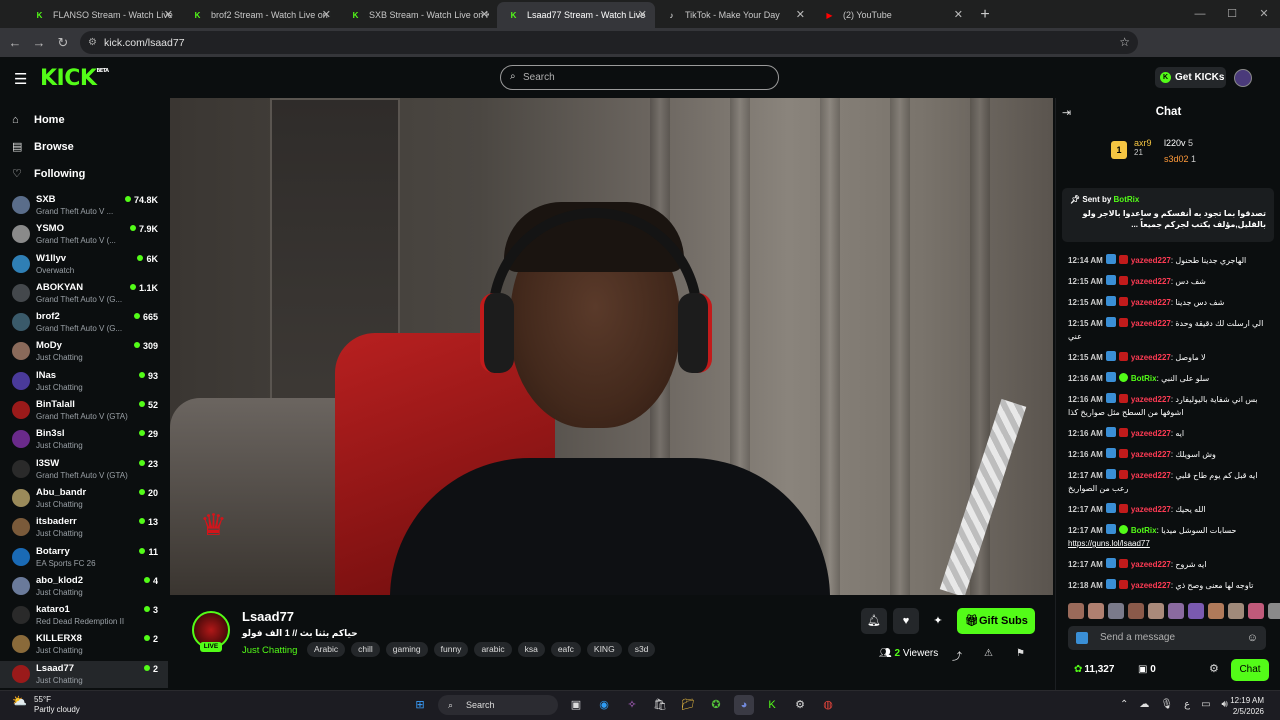 The width and height of the screenshot is (1280, 720). Describe the element at coordinates (1190, 77) in the screenshot. I see `get-kicks-button: K Get KICKs` at that location.